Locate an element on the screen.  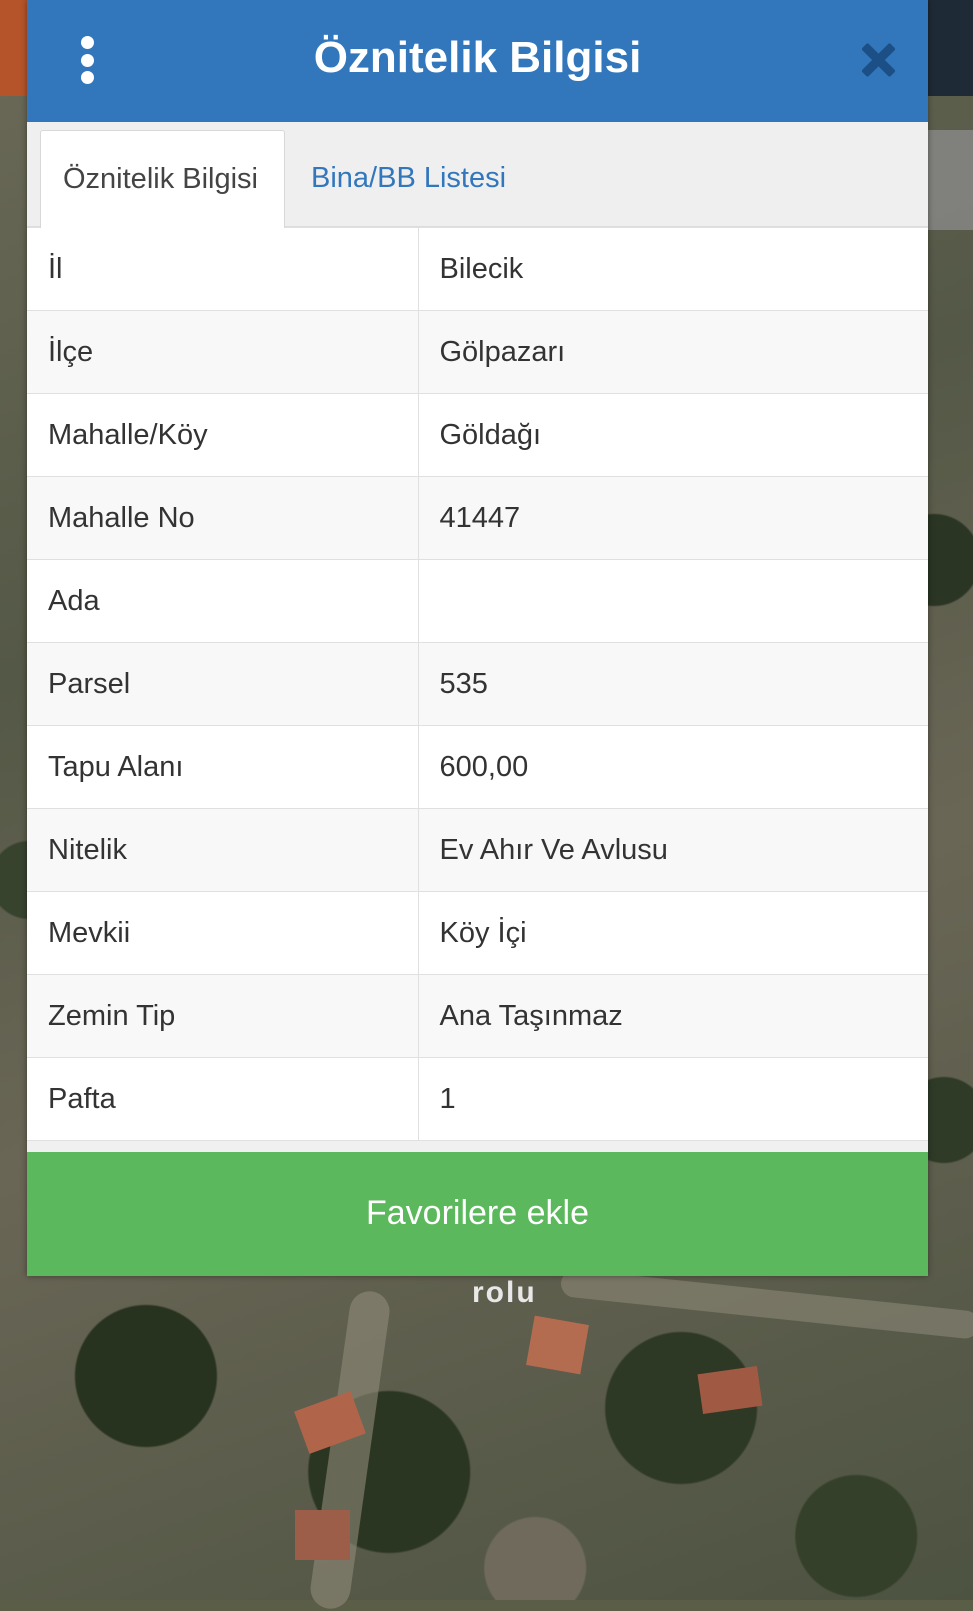
close-icon is located at coordinates (877, 60).